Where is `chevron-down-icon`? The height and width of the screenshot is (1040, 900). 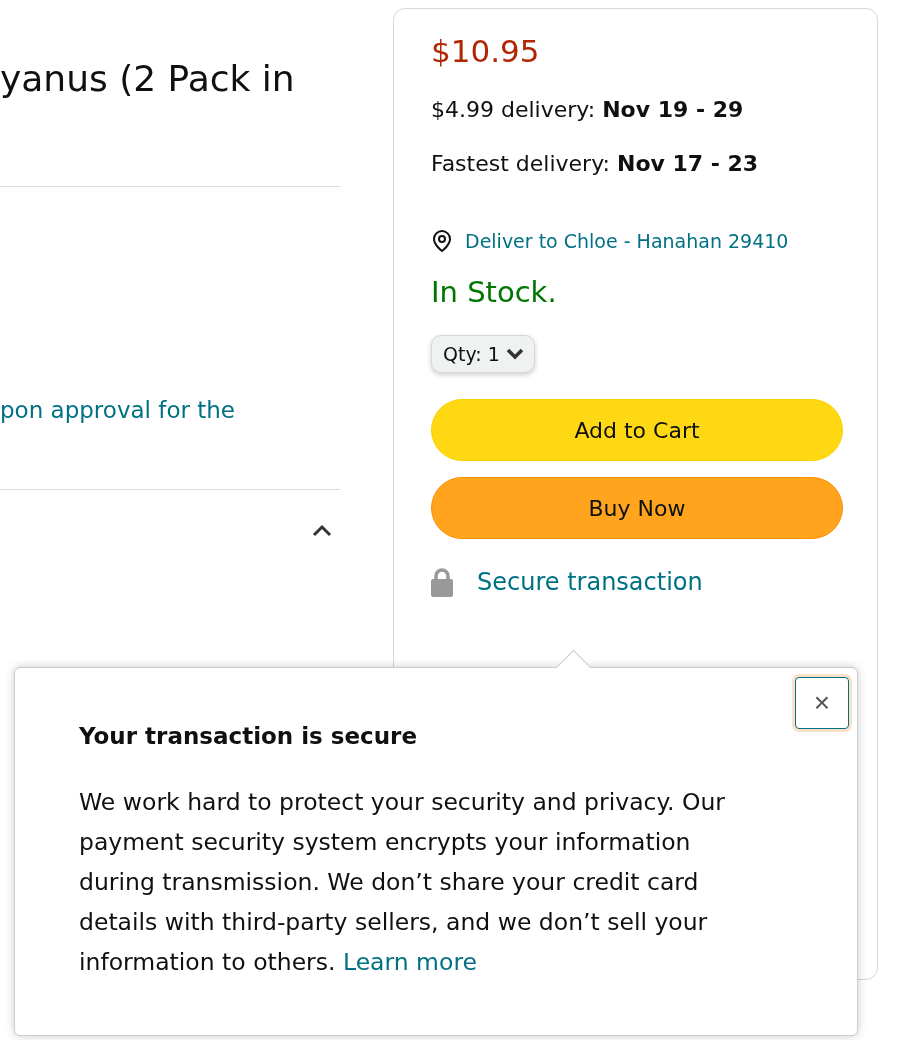 chevron-down-icon is located at coordinates (514, 354).